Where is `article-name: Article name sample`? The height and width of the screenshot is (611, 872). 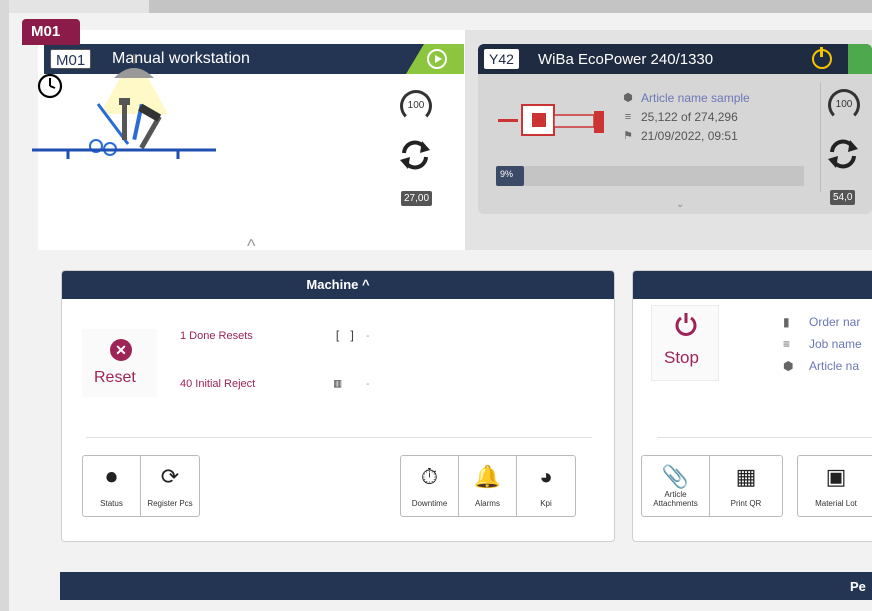
article-name: Article name sample is located at coordinates (695, 98).